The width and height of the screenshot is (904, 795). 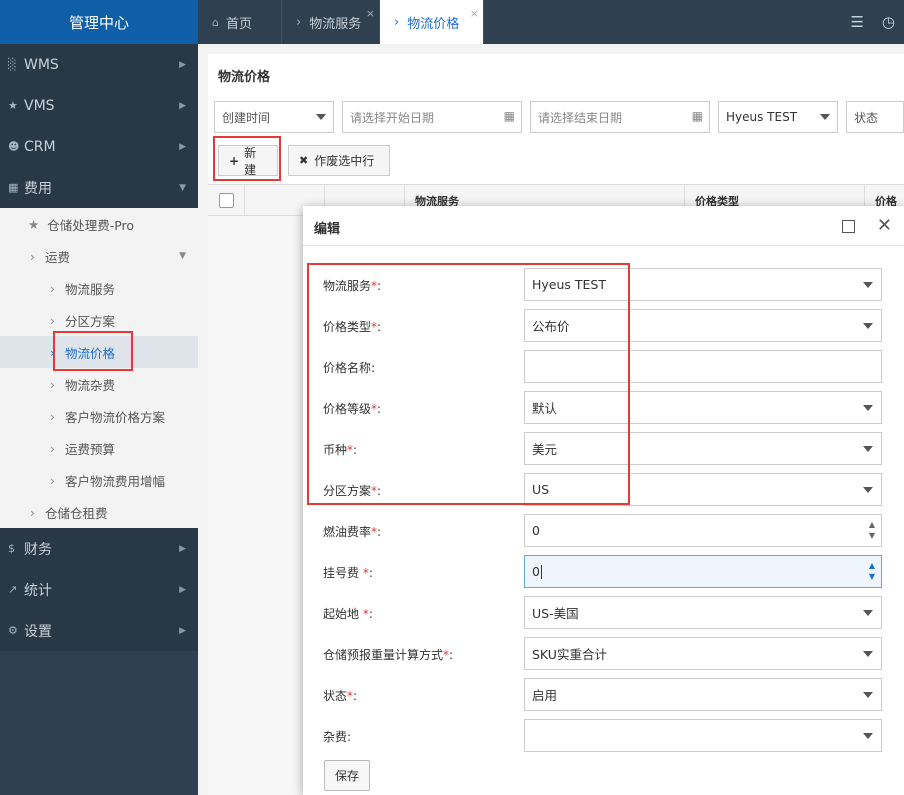 What do you see at coordinates (40, 146) in the screenshot?
I see `menu-label: CRM` at bounding box center [40, 146].